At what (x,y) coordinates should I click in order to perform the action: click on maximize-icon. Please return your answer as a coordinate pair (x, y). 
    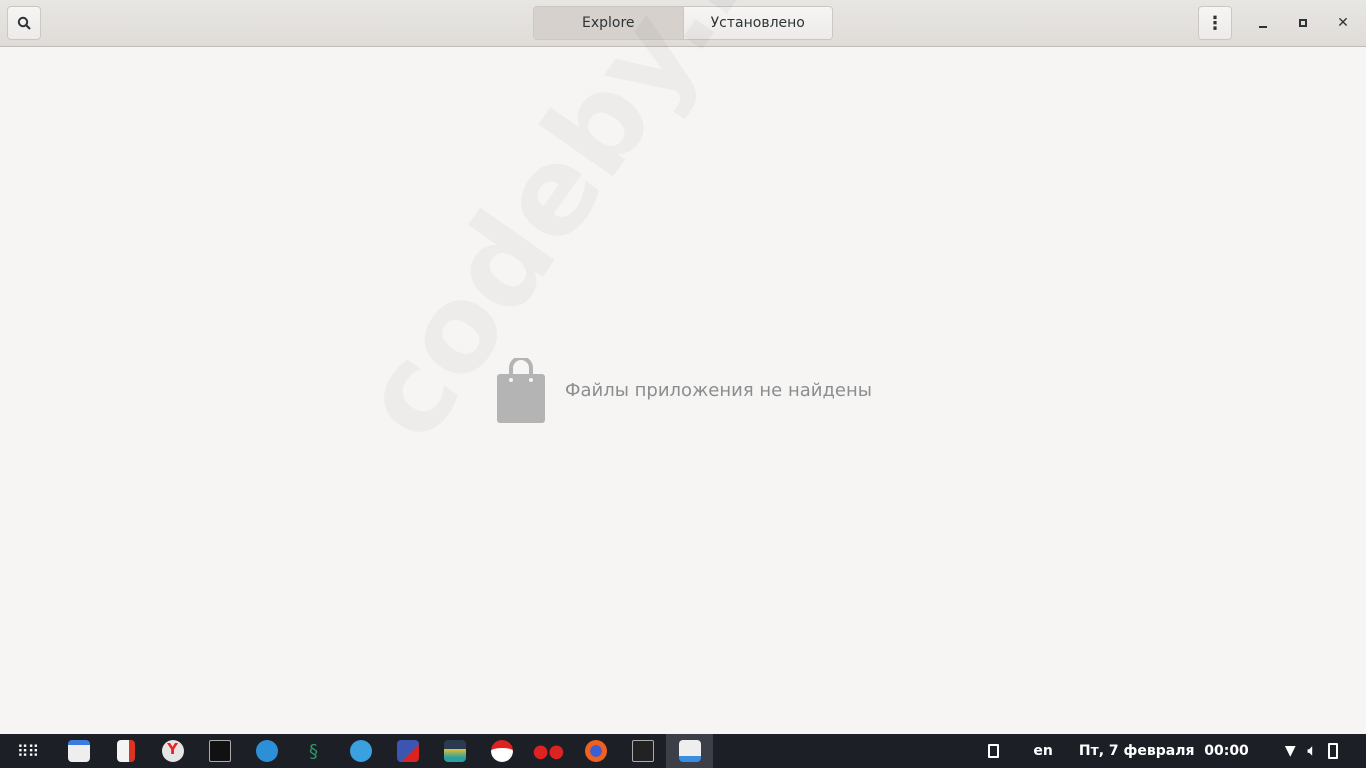
    Looking at the image, I should click on (1303, 23).